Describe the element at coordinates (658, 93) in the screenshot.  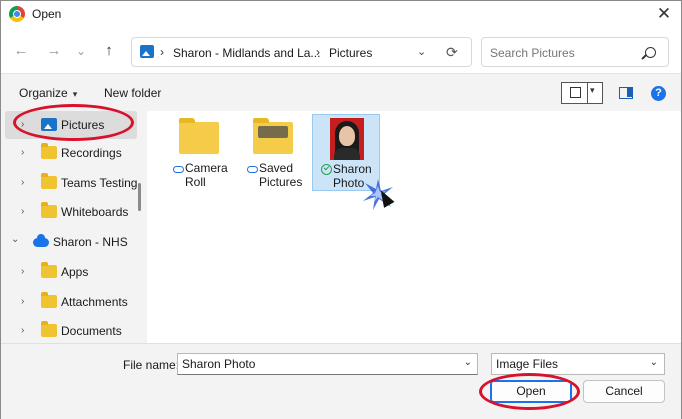
I see `help-icon: ?` at that location.